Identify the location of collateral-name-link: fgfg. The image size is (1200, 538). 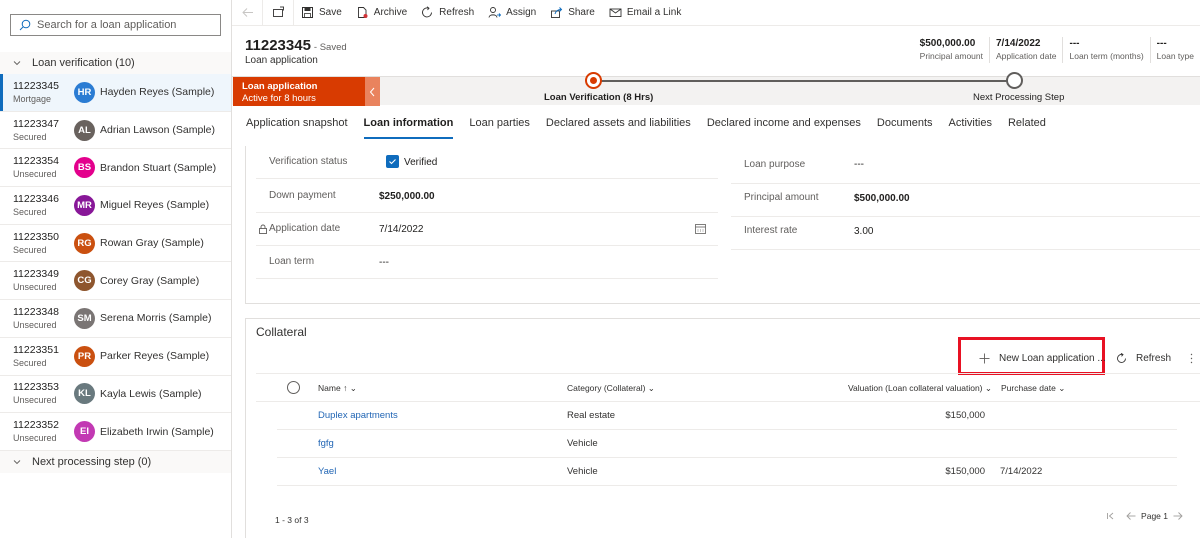
(326, 443).